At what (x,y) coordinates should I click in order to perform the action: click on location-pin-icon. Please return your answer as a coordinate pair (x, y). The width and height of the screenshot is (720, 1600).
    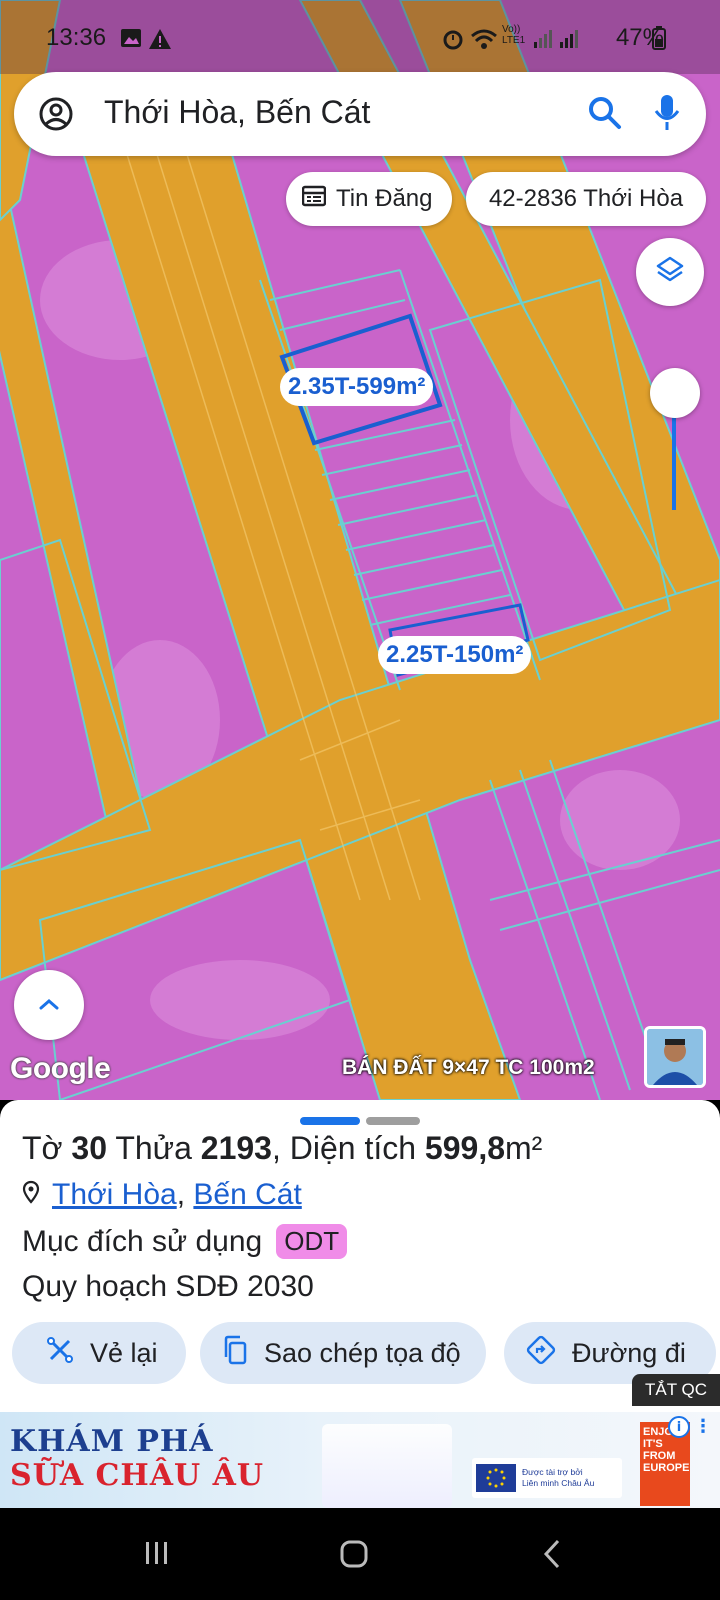
    Looking at the image, I should click on (31, 1195).